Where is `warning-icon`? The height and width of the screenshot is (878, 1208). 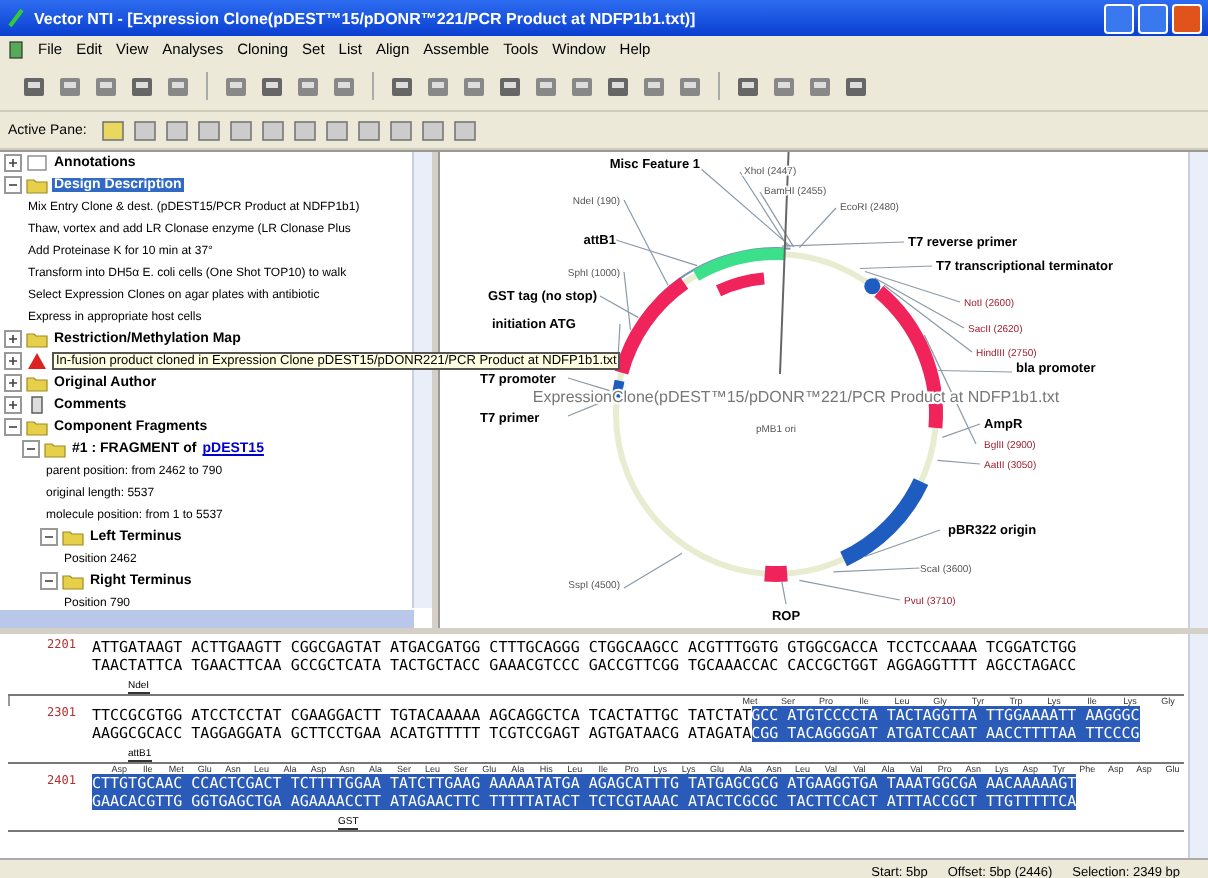 warning-icon is located at coordinates (37, 361).